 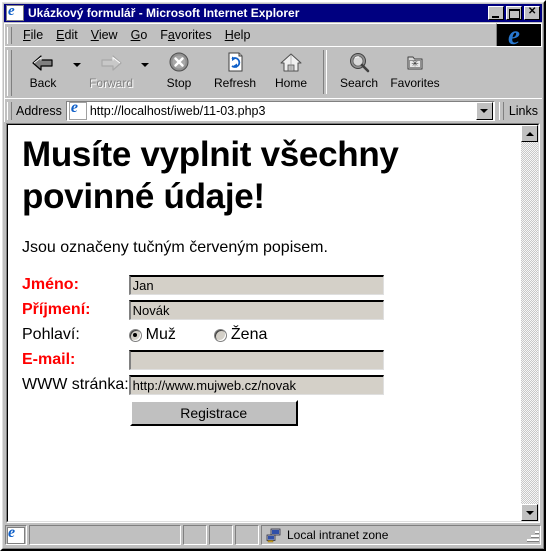 I want to click on form-row-email: E-mail:, so click(x=203, y=362).